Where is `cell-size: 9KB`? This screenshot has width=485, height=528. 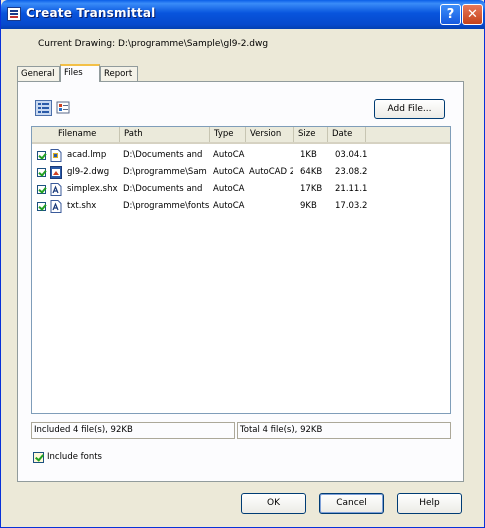 cell-size: 9KB is located at coordinates (308, 206).